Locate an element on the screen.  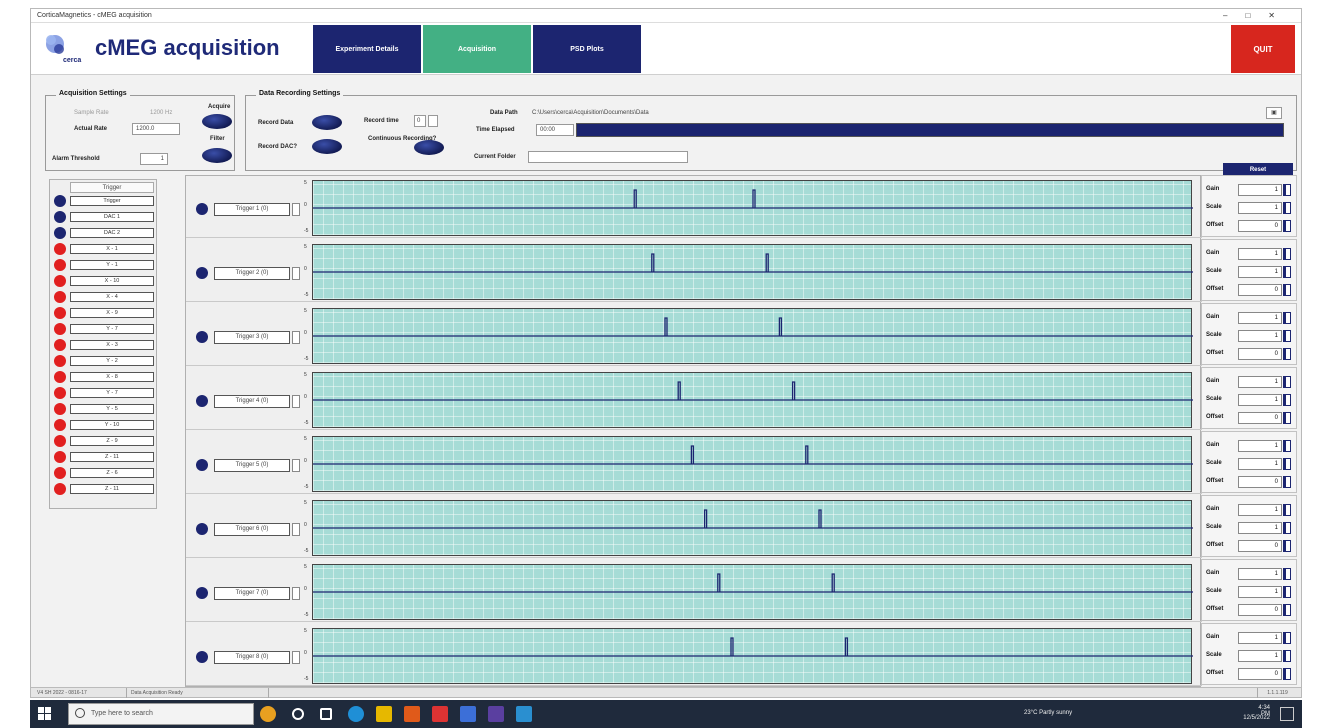
alarm-threshold-field: 1 is located at coordinates (154, 159).